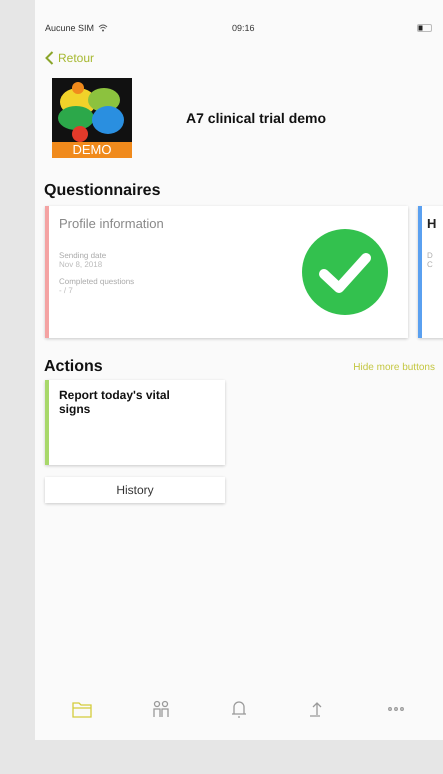  I want to click on study-title: A7 clinical trial demo, so click(256, 118).